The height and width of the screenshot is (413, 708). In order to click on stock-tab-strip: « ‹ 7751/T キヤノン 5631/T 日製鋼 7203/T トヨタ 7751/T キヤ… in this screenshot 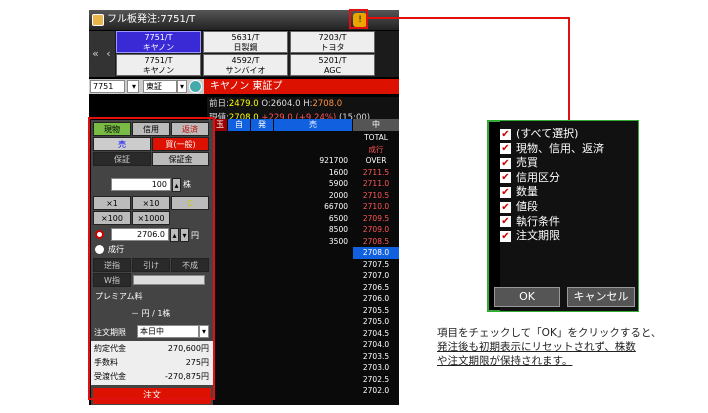, I will do `click(244, 54)`.